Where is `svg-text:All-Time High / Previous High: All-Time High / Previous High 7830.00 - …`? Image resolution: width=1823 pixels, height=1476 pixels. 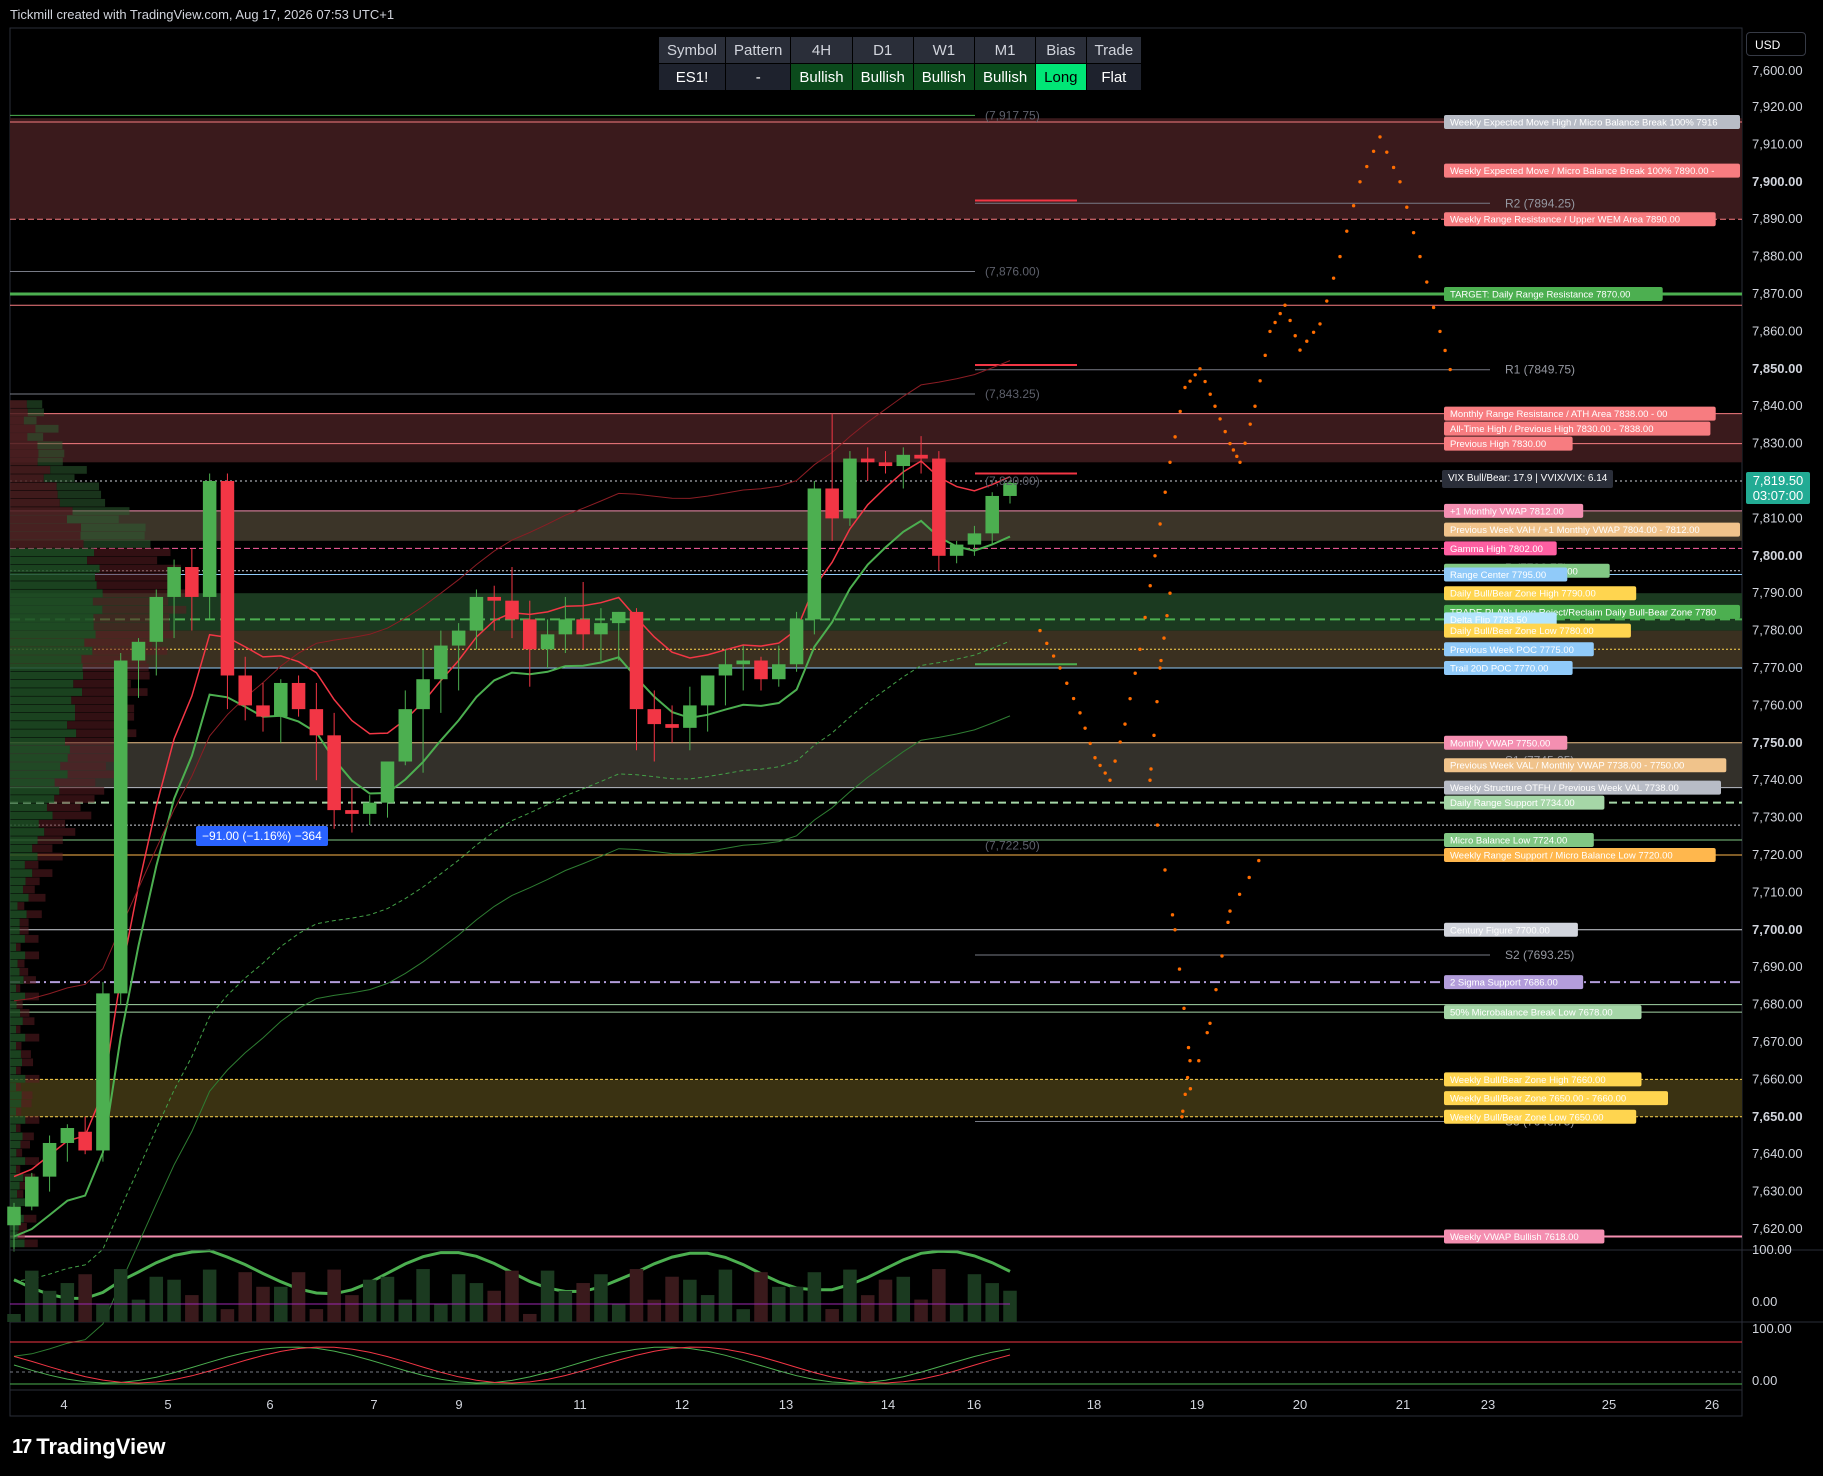 svg-text:All-Time High / Previous High: All-Time High / Previous High 7830.00 - … is located at coordinates (1551, 429).